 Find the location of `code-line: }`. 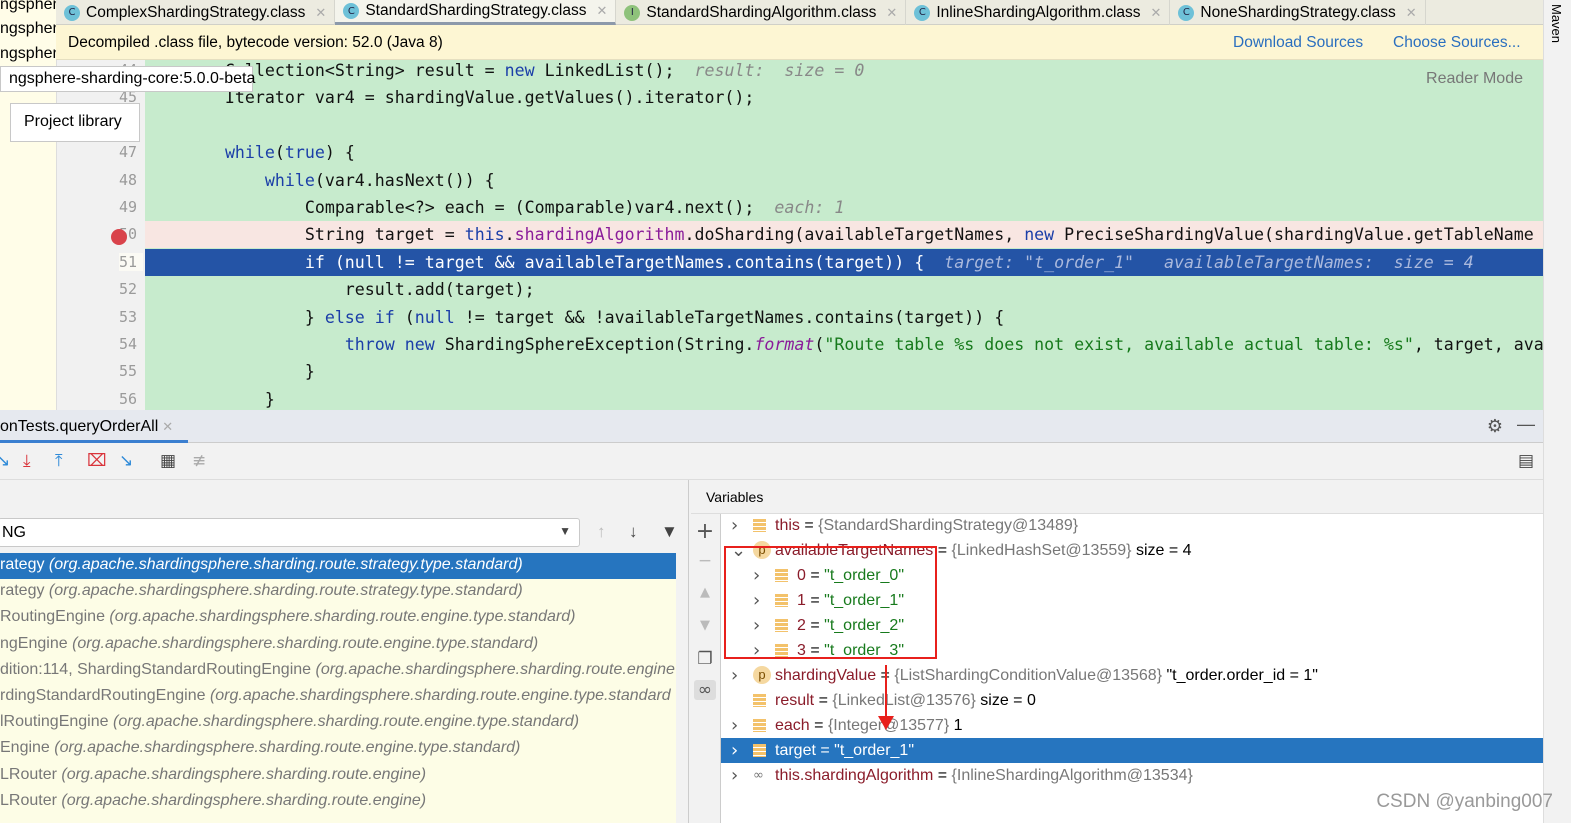

code-line: } is located at coordinates (844, 371).